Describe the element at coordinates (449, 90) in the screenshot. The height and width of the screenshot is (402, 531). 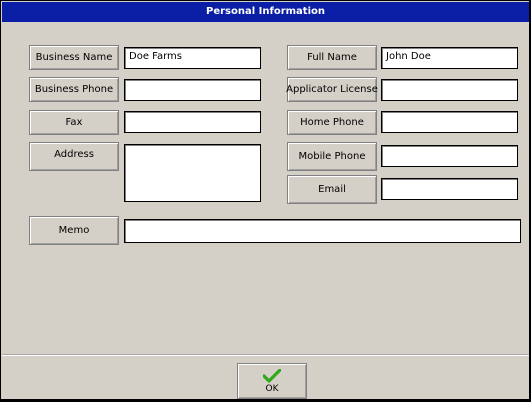
I see `applicator-license-field` at that location.